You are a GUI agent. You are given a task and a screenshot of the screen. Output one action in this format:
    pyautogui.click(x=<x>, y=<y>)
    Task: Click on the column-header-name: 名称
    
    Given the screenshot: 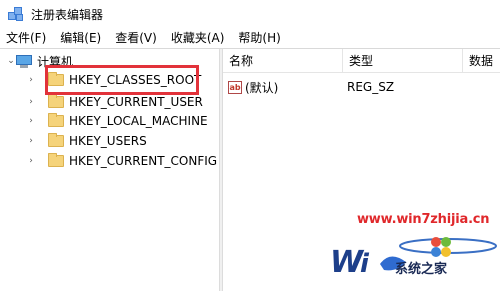 What is the action you would take?
    pyautogui.click(x=283, y=61)
    